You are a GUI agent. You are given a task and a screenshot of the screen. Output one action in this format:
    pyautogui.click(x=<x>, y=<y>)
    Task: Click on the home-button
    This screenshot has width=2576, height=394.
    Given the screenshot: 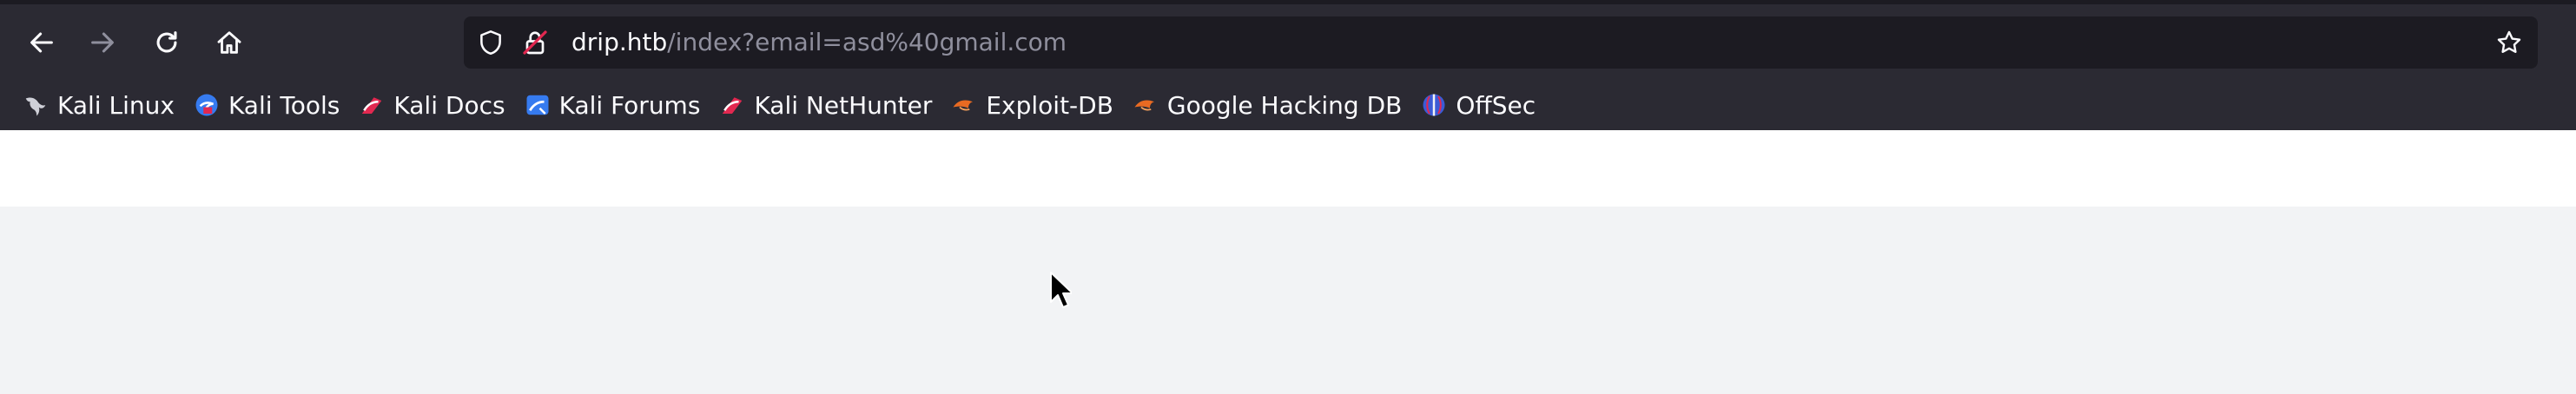 What is the action you would take?
    pyautogui.click(x=229, y=42)
    